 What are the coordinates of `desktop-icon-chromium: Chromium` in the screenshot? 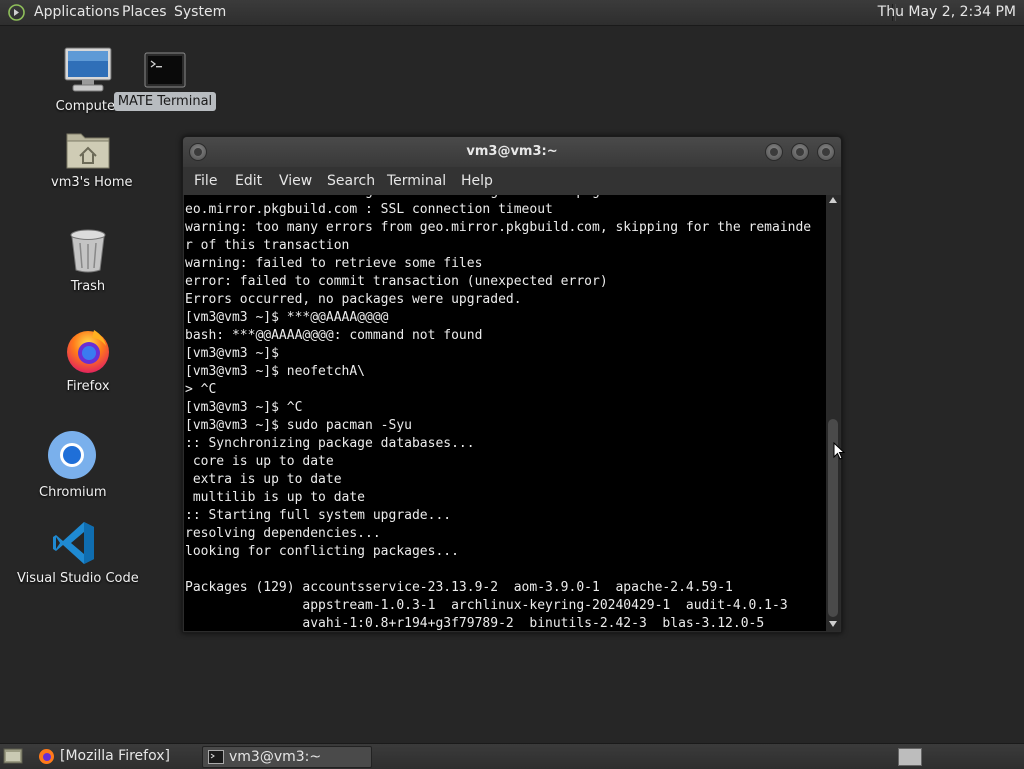 It's located at (72, 465).